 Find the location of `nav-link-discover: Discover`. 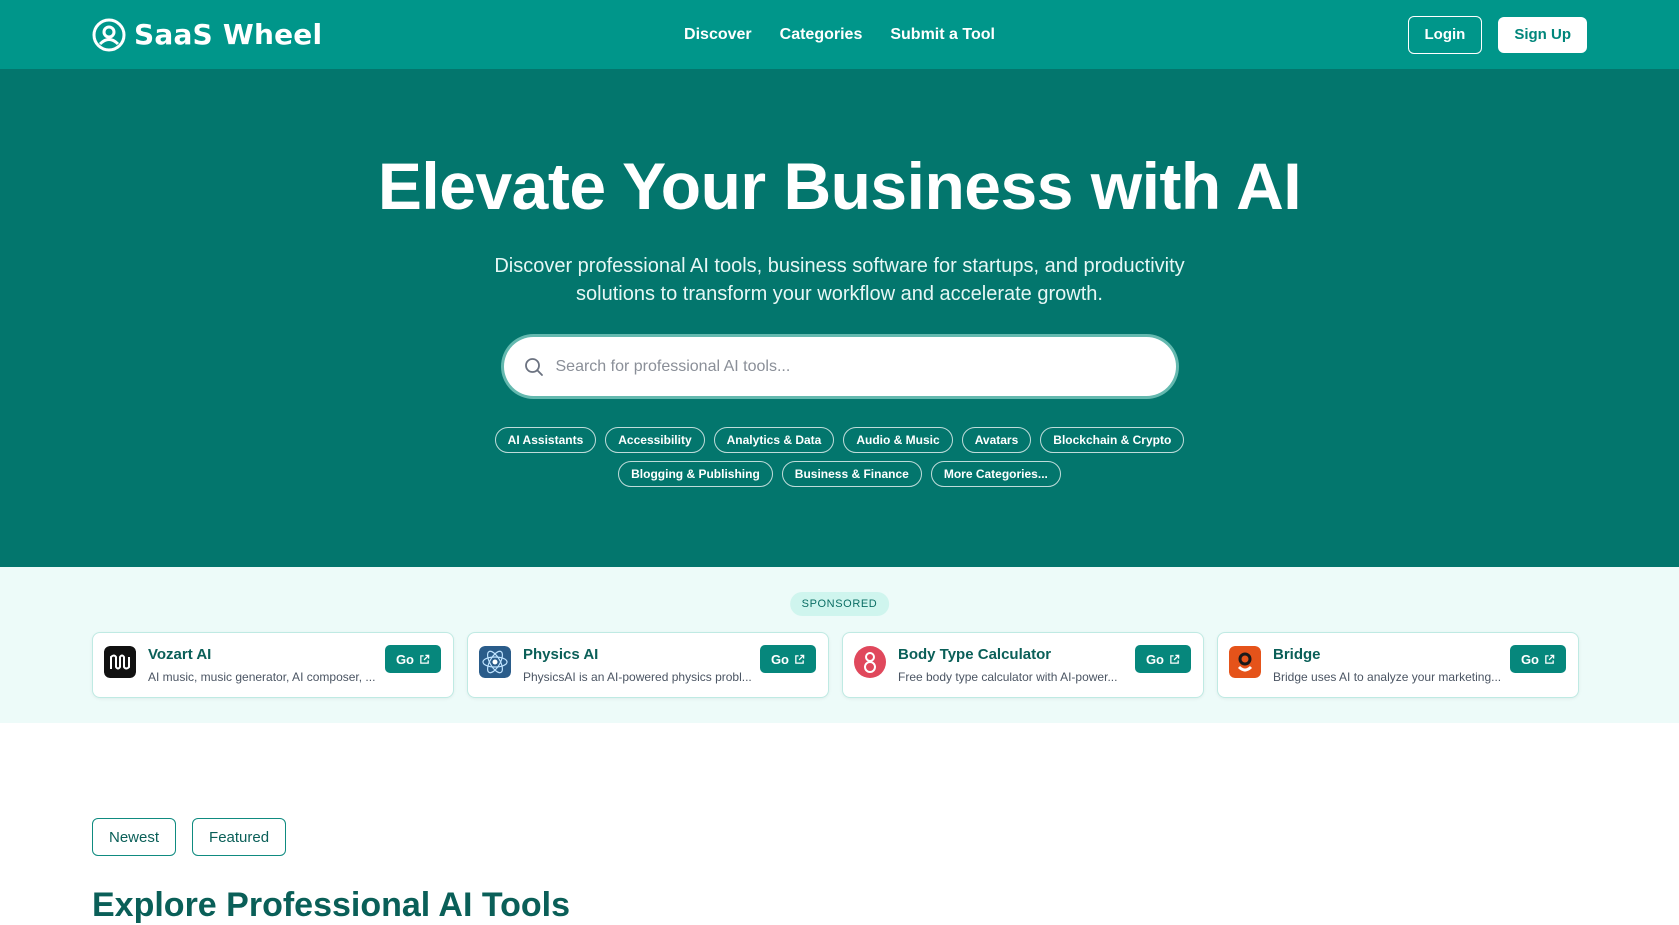

nav-link-discover: Discover is located at coordinates (718, 35).